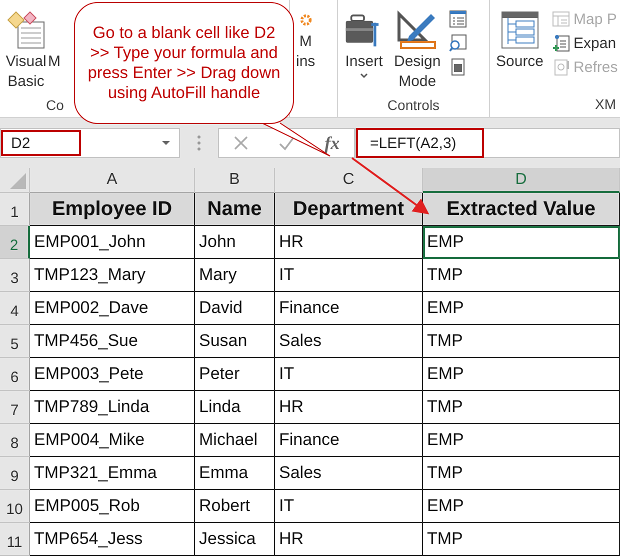 This screenshot has width=620, height=559. Describe the element at coordinates (112, 506) in the screenshot. I see `table-cell: EMP005_Rob` at that location.